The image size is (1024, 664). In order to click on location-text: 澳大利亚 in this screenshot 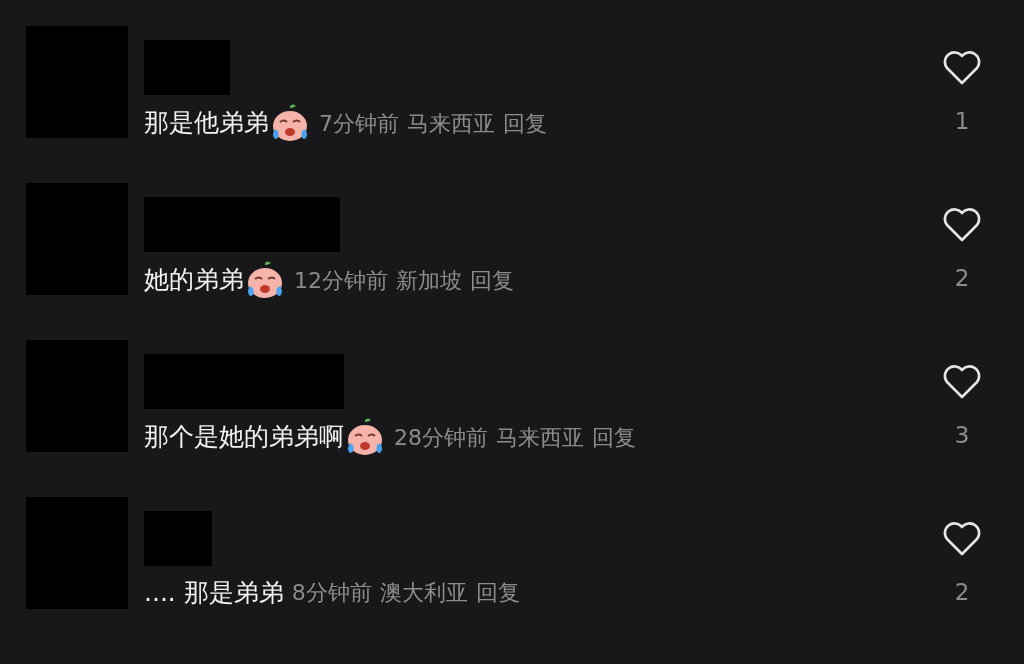, I will do `click(423, 593)`.